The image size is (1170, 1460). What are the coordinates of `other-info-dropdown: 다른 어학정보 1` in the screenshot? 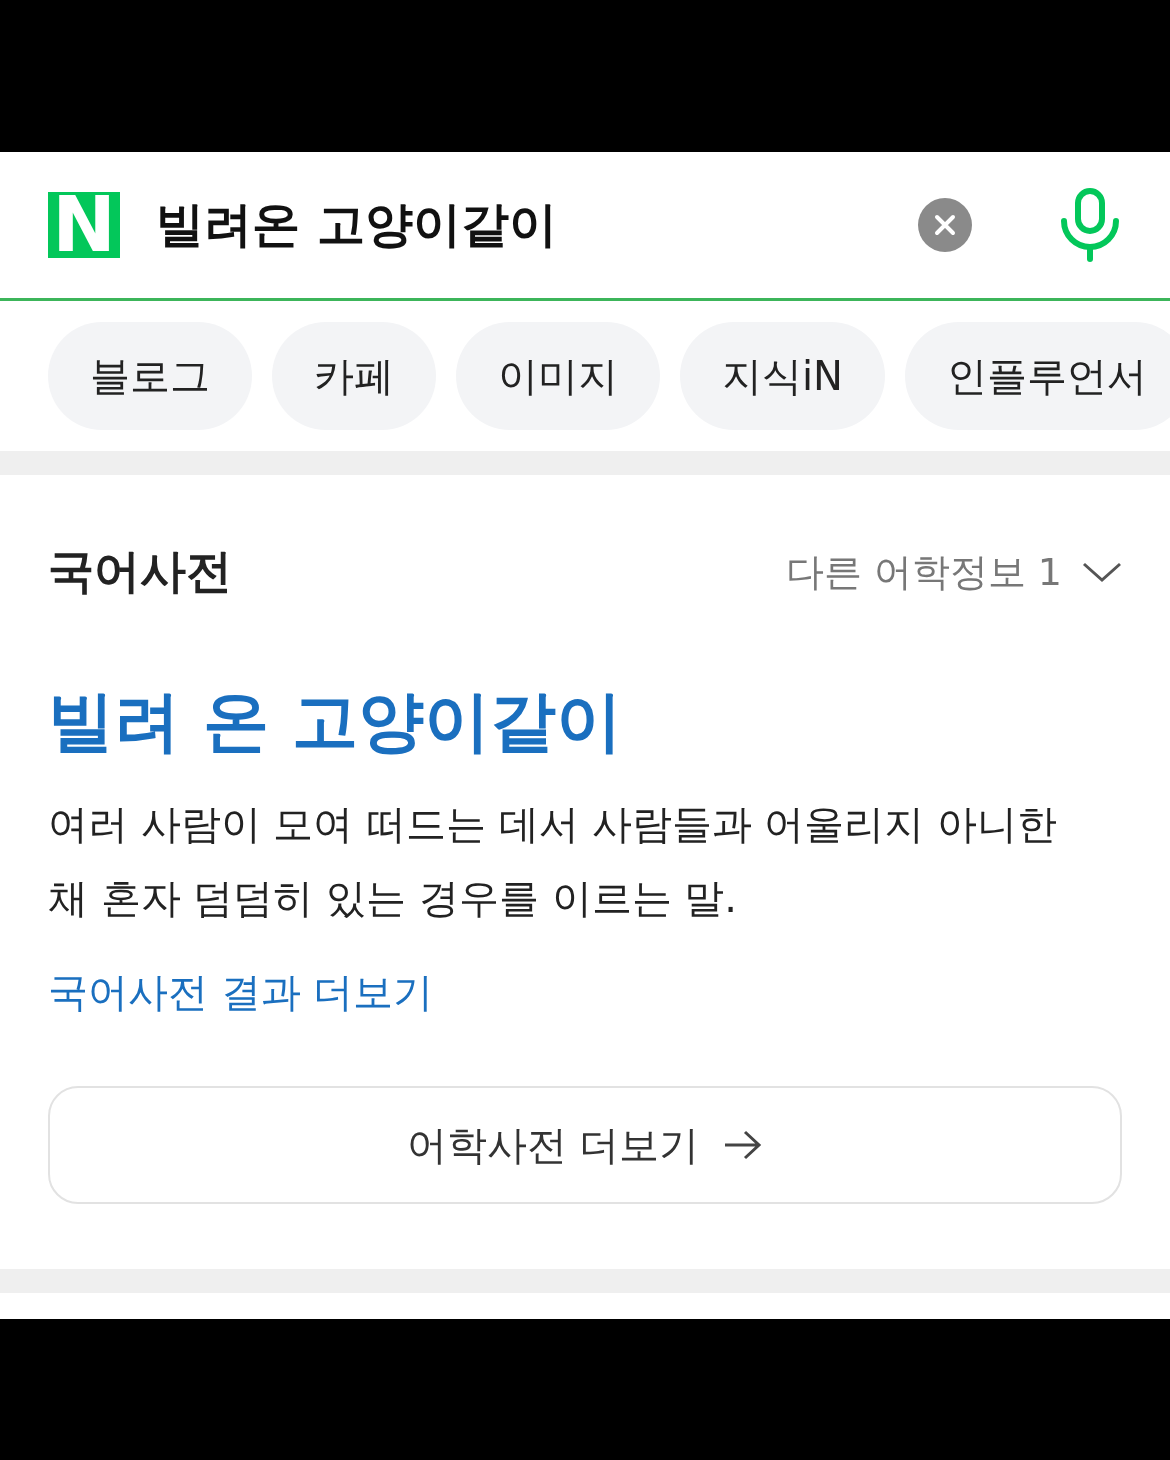 It's located at (953, 572).